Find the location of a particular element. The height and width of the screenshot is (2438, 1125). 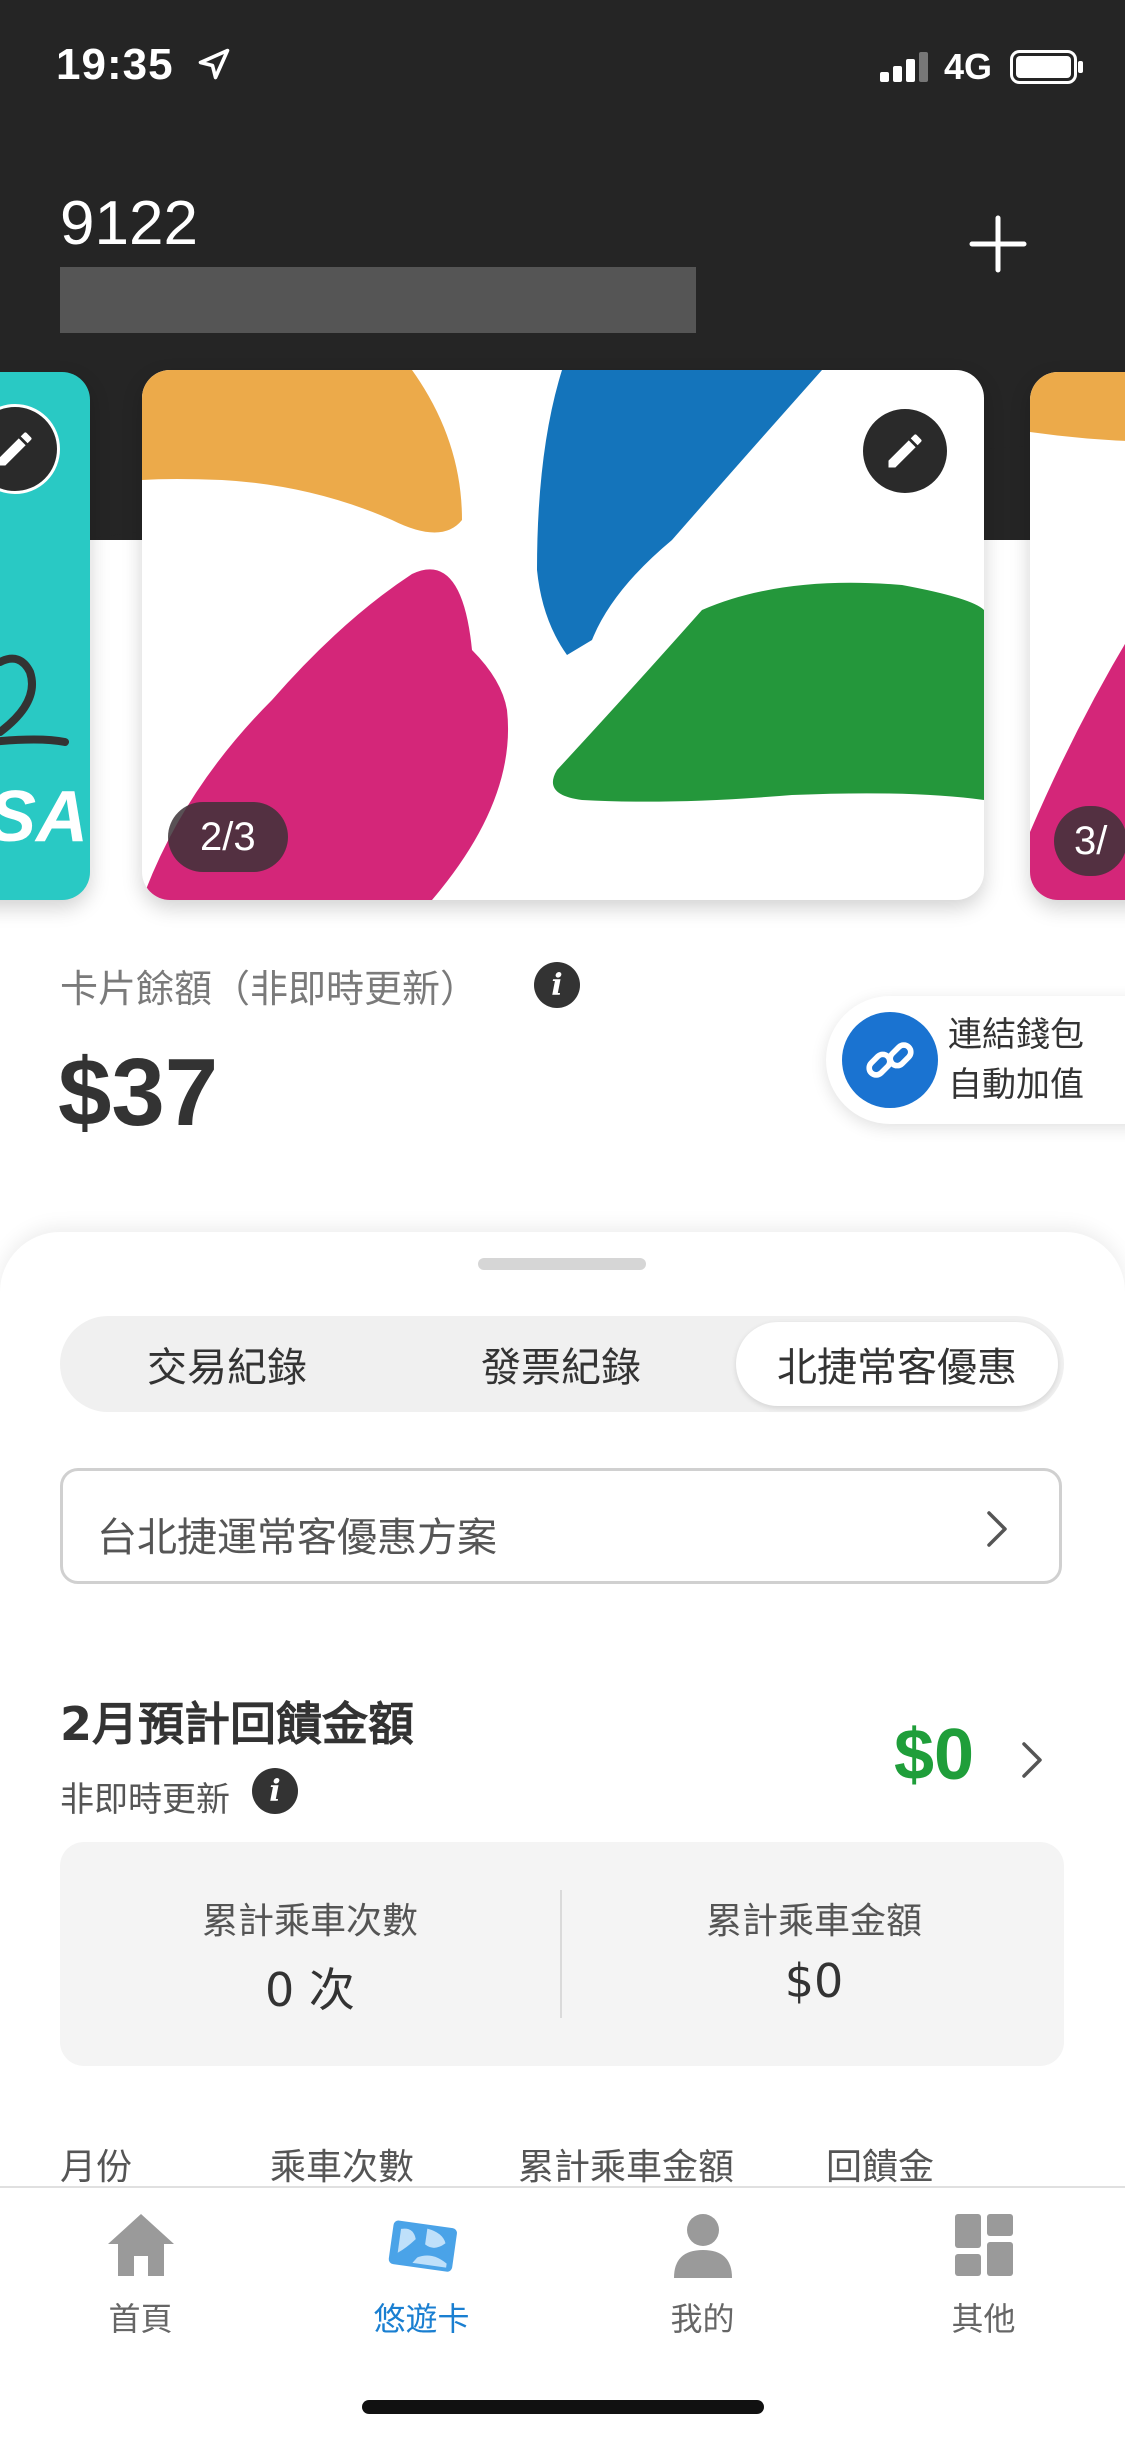

card-next: 3/ is located at coordinates (1077, 636).